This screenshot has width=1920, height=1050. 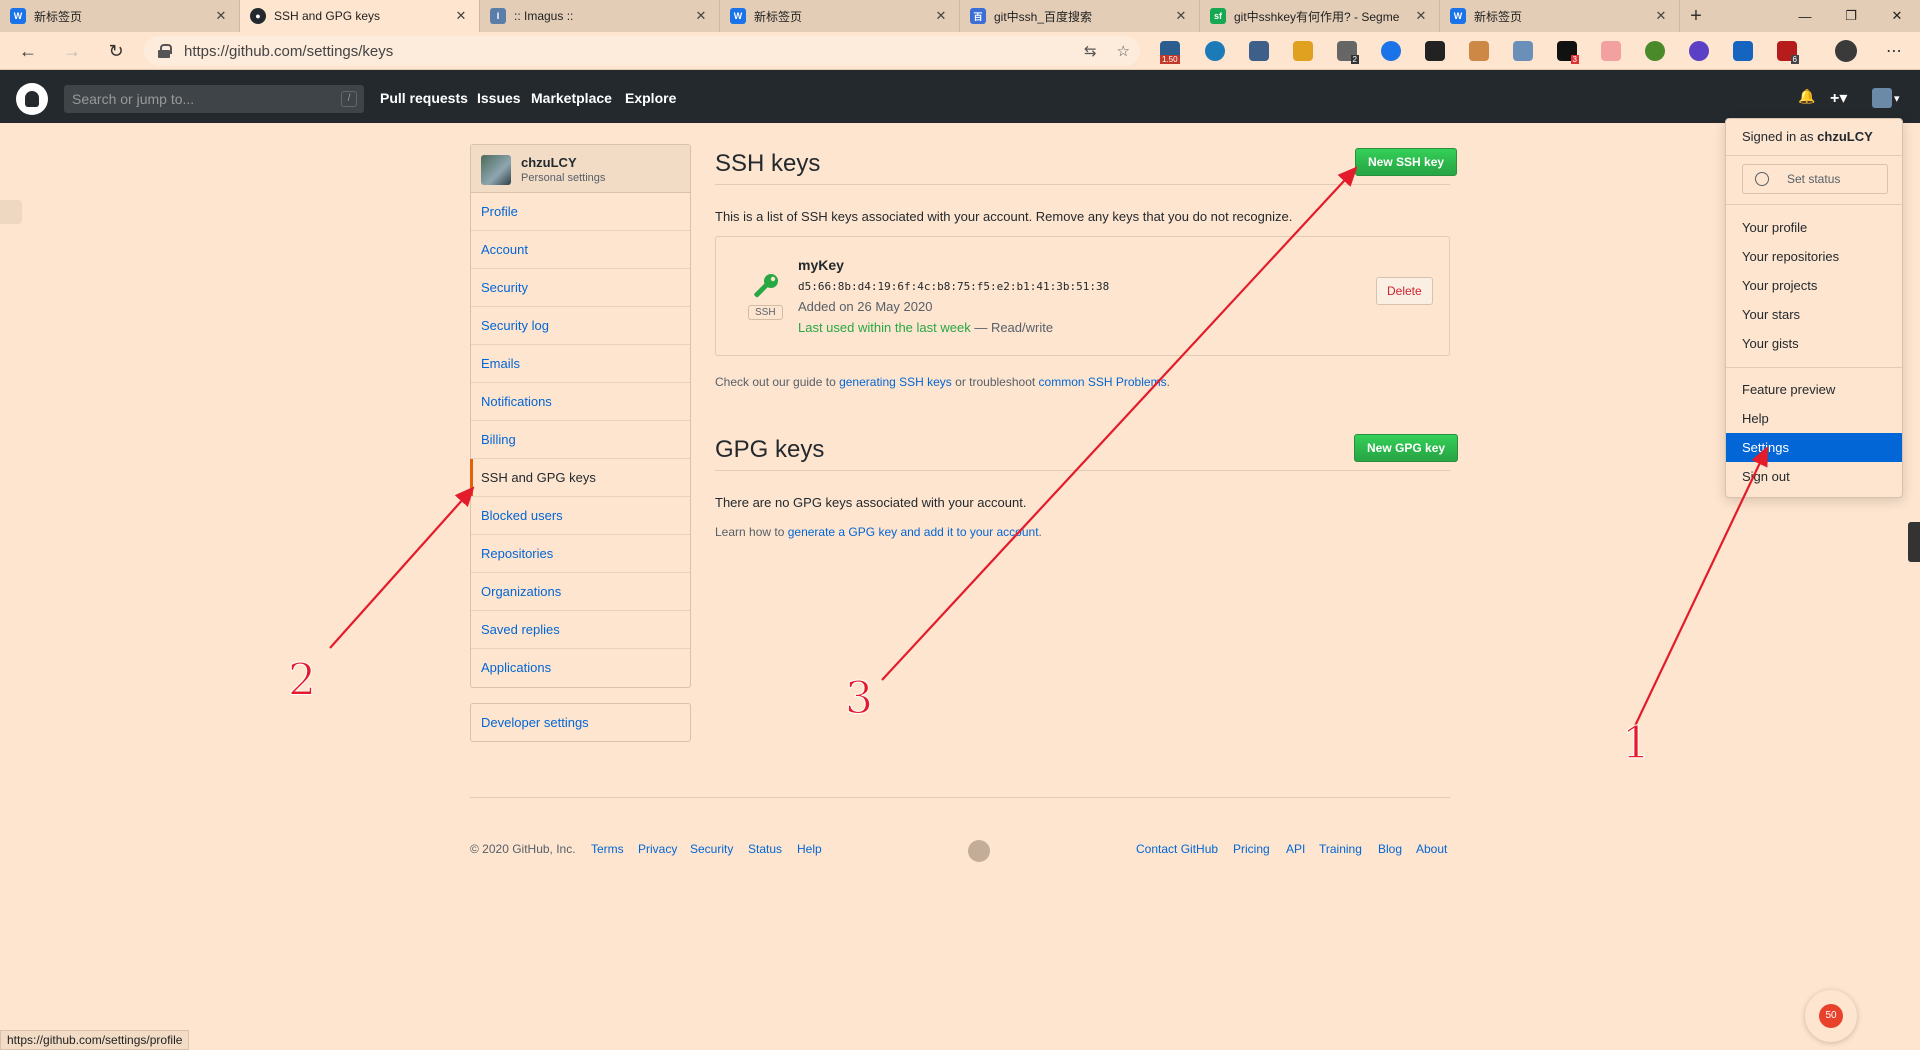 What do you see at coordinates (496, 170) in the screenshot?
I see `avatar` at bounding box center [496, 170].